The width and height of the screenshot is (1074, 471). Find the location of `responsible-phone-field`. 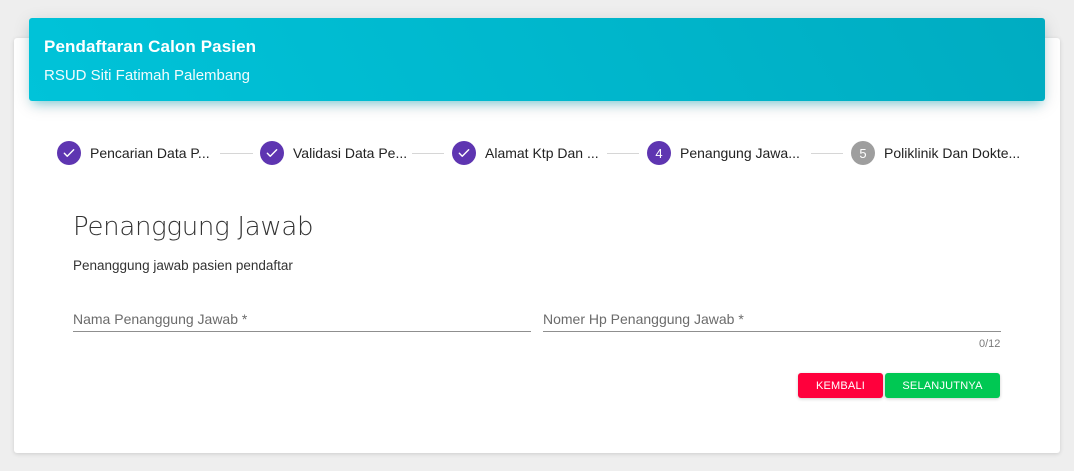

responsible-phone-field is located at coordinates (772, 320).